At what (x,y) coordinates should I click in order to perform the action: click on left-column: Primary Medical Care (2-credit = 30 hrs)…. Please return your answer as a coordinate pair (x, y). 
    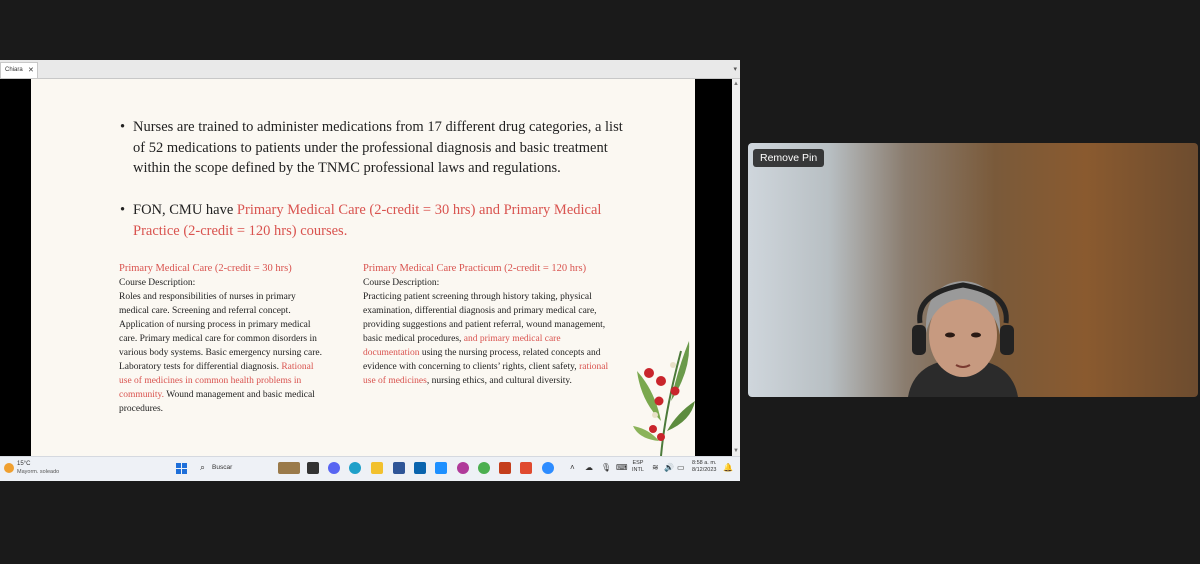
    Looking at the image, I should click on (222, 339).